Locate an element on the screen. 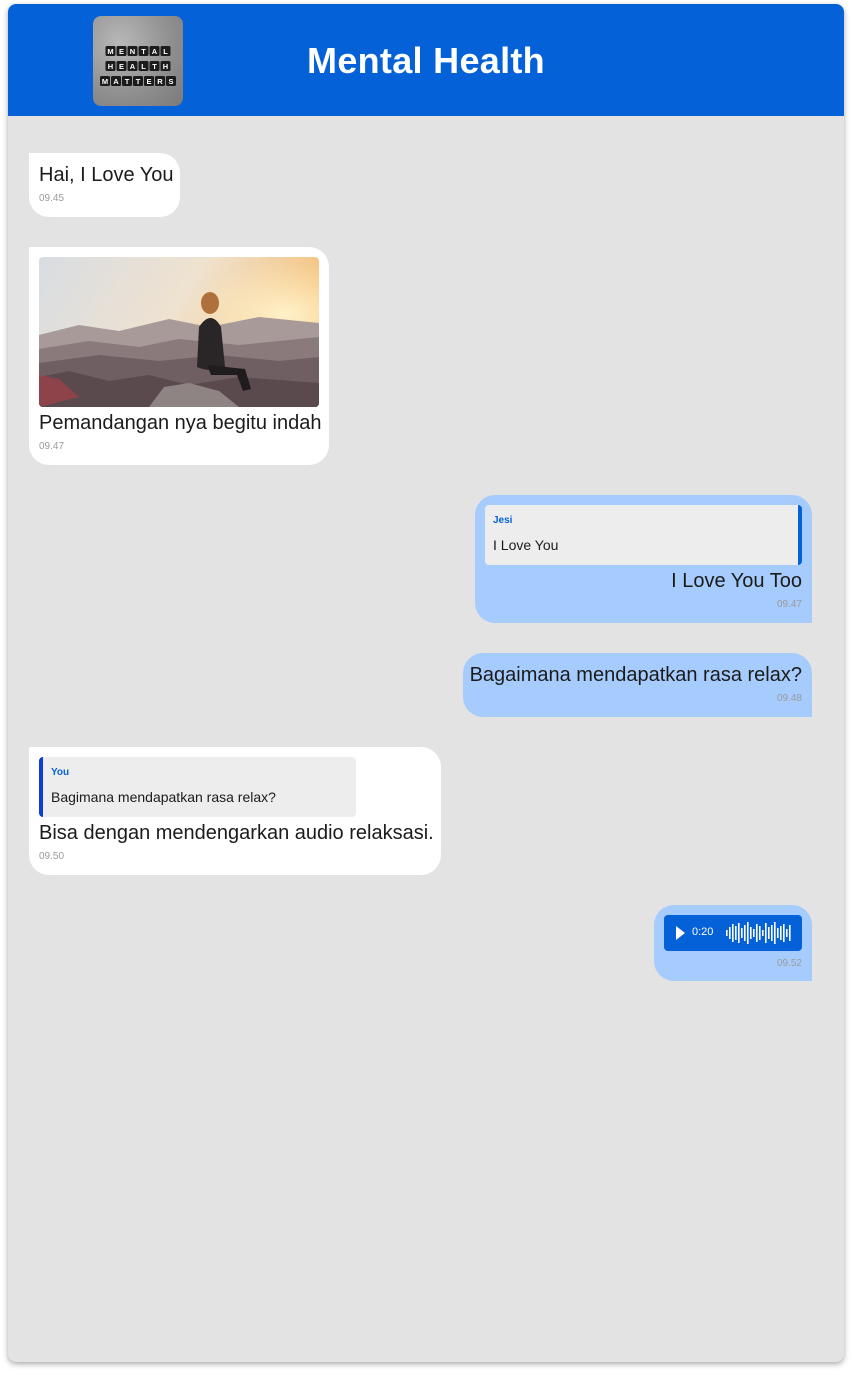 This screenshot has height=1375, width=852. message-text: Pemandangan nya begitu indah is located at coordinates (180, 423).